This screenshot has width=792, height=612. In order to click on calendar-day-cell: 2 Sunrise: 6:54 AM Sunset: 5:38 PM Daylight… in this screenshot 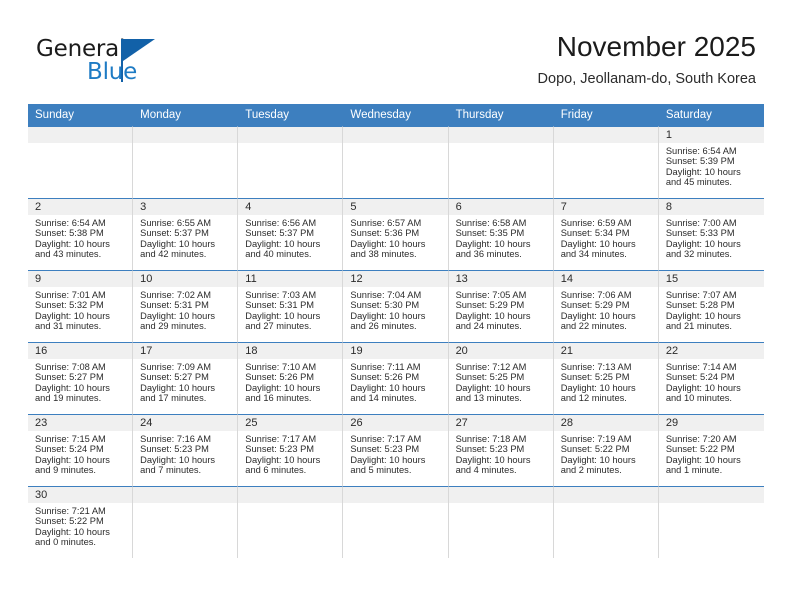, I will do `click(81, 234)`.